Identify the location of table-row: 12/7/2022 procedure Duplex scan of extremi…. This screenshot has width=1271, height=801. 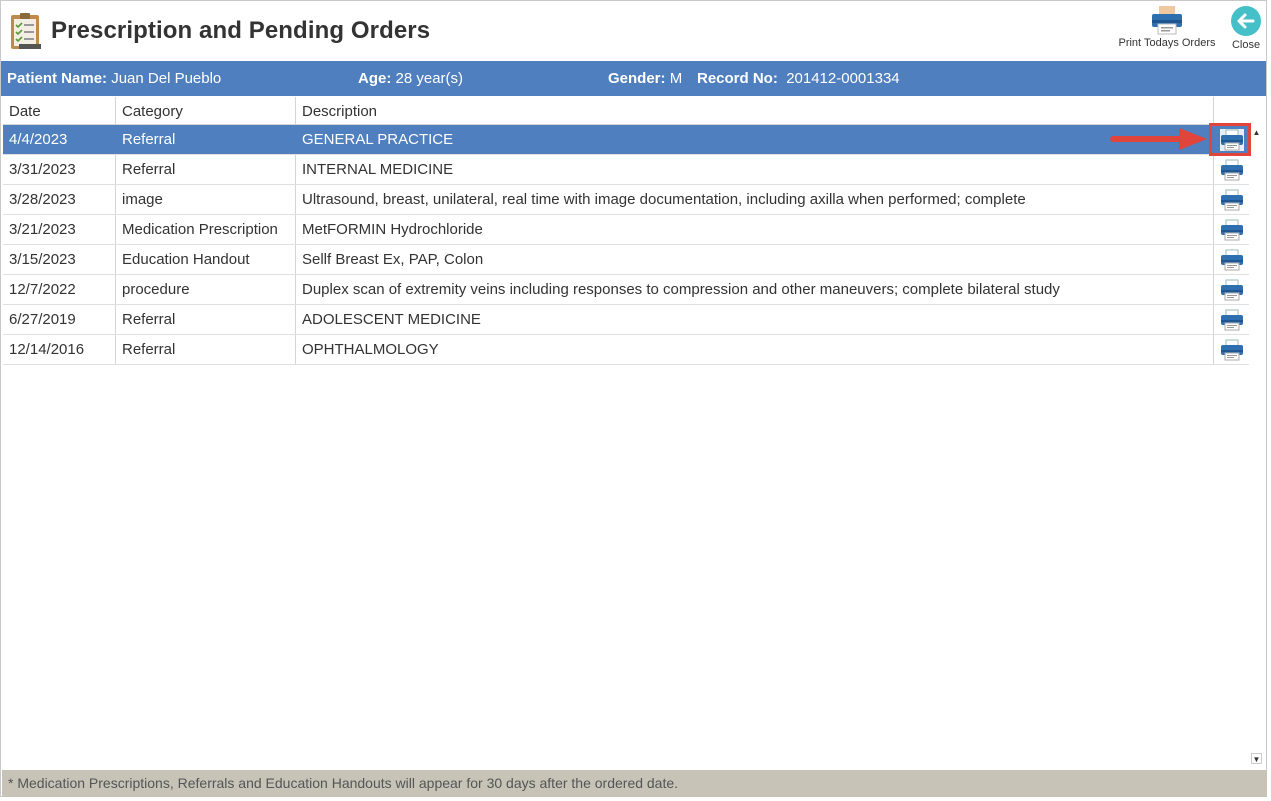
(626, 290).